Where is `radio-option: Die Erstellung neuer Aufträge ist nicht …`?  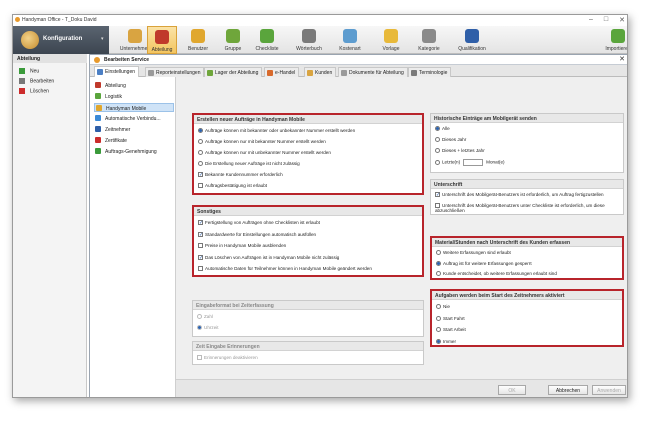 radio-option: Die Erstellung neuer Aufträge ist nicht … is located at coordinates (249, 164).